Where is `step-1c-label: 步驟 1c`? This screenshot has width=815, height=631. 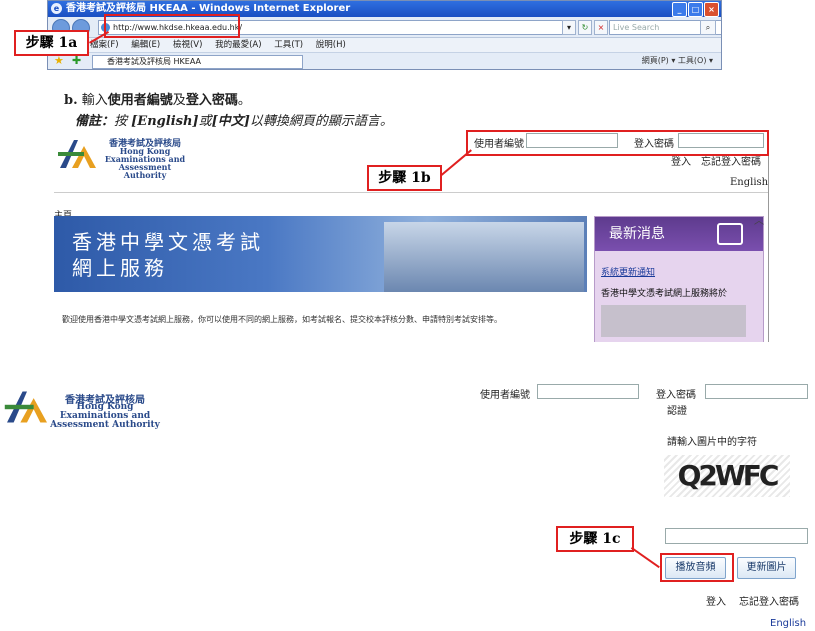 step-1c-label: 步驟 1c is located at coordinates (595, 539).